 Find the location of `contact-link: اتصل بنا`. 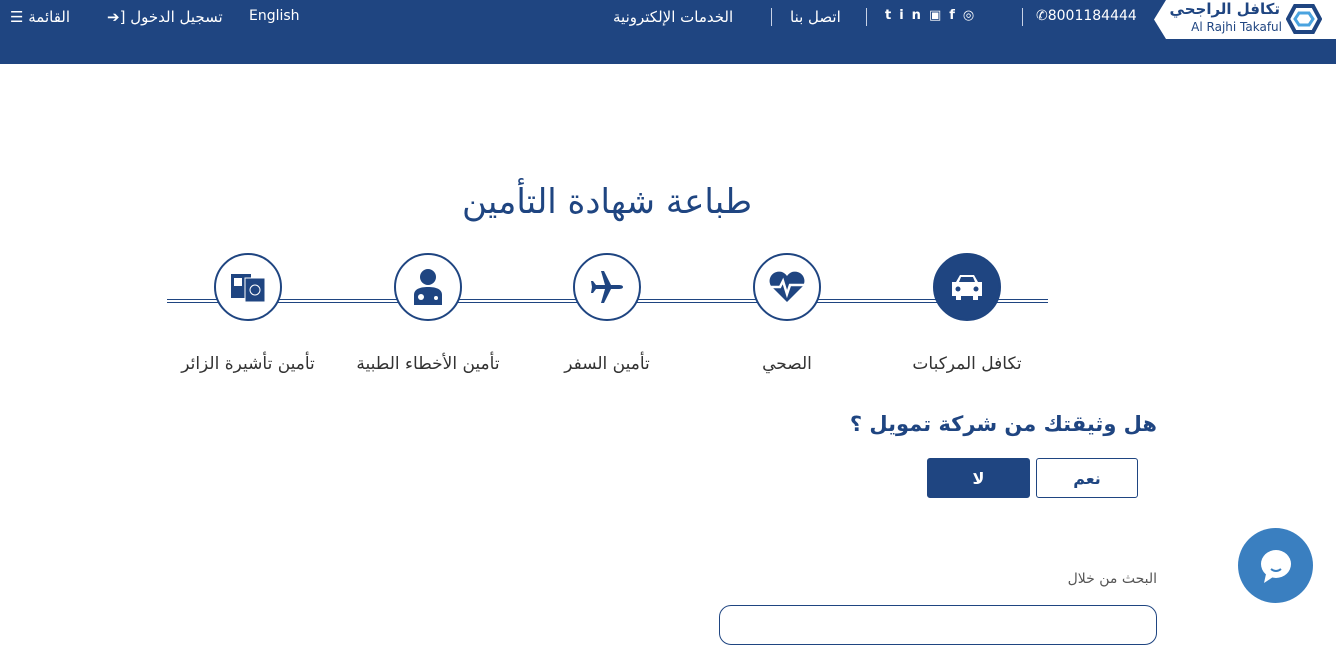

contact-link: اتصل بنا is located at coordinates (815, 17).